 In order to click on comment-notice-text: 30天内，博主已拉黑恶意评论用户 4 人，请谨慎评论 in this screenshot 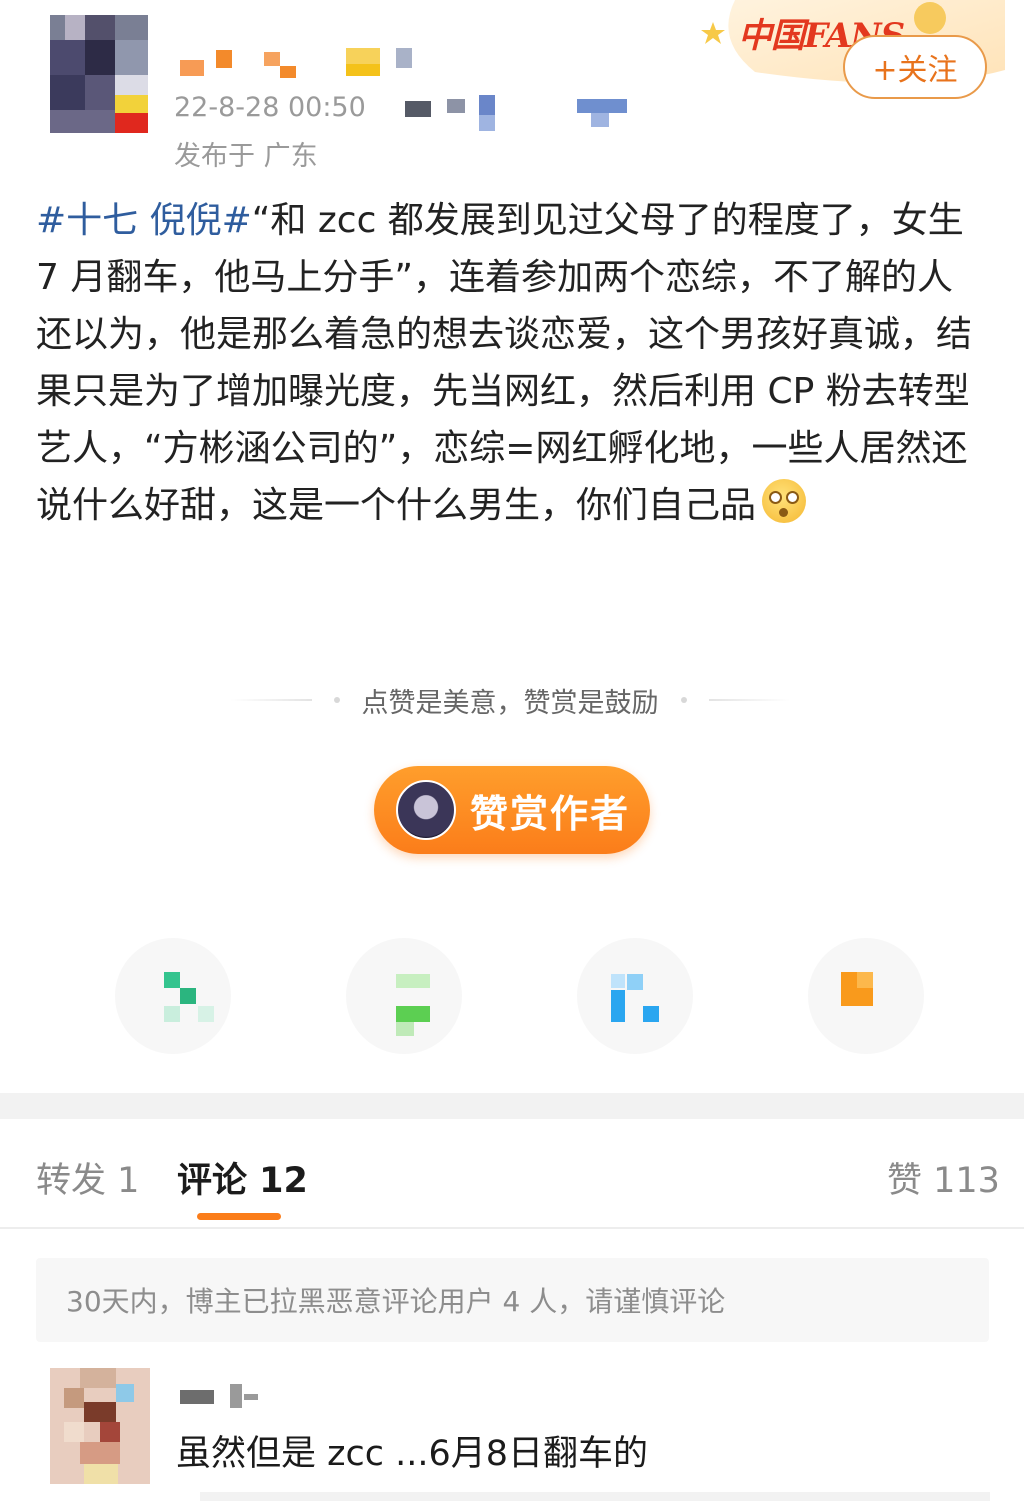, I will do `click(396, 1301)`.